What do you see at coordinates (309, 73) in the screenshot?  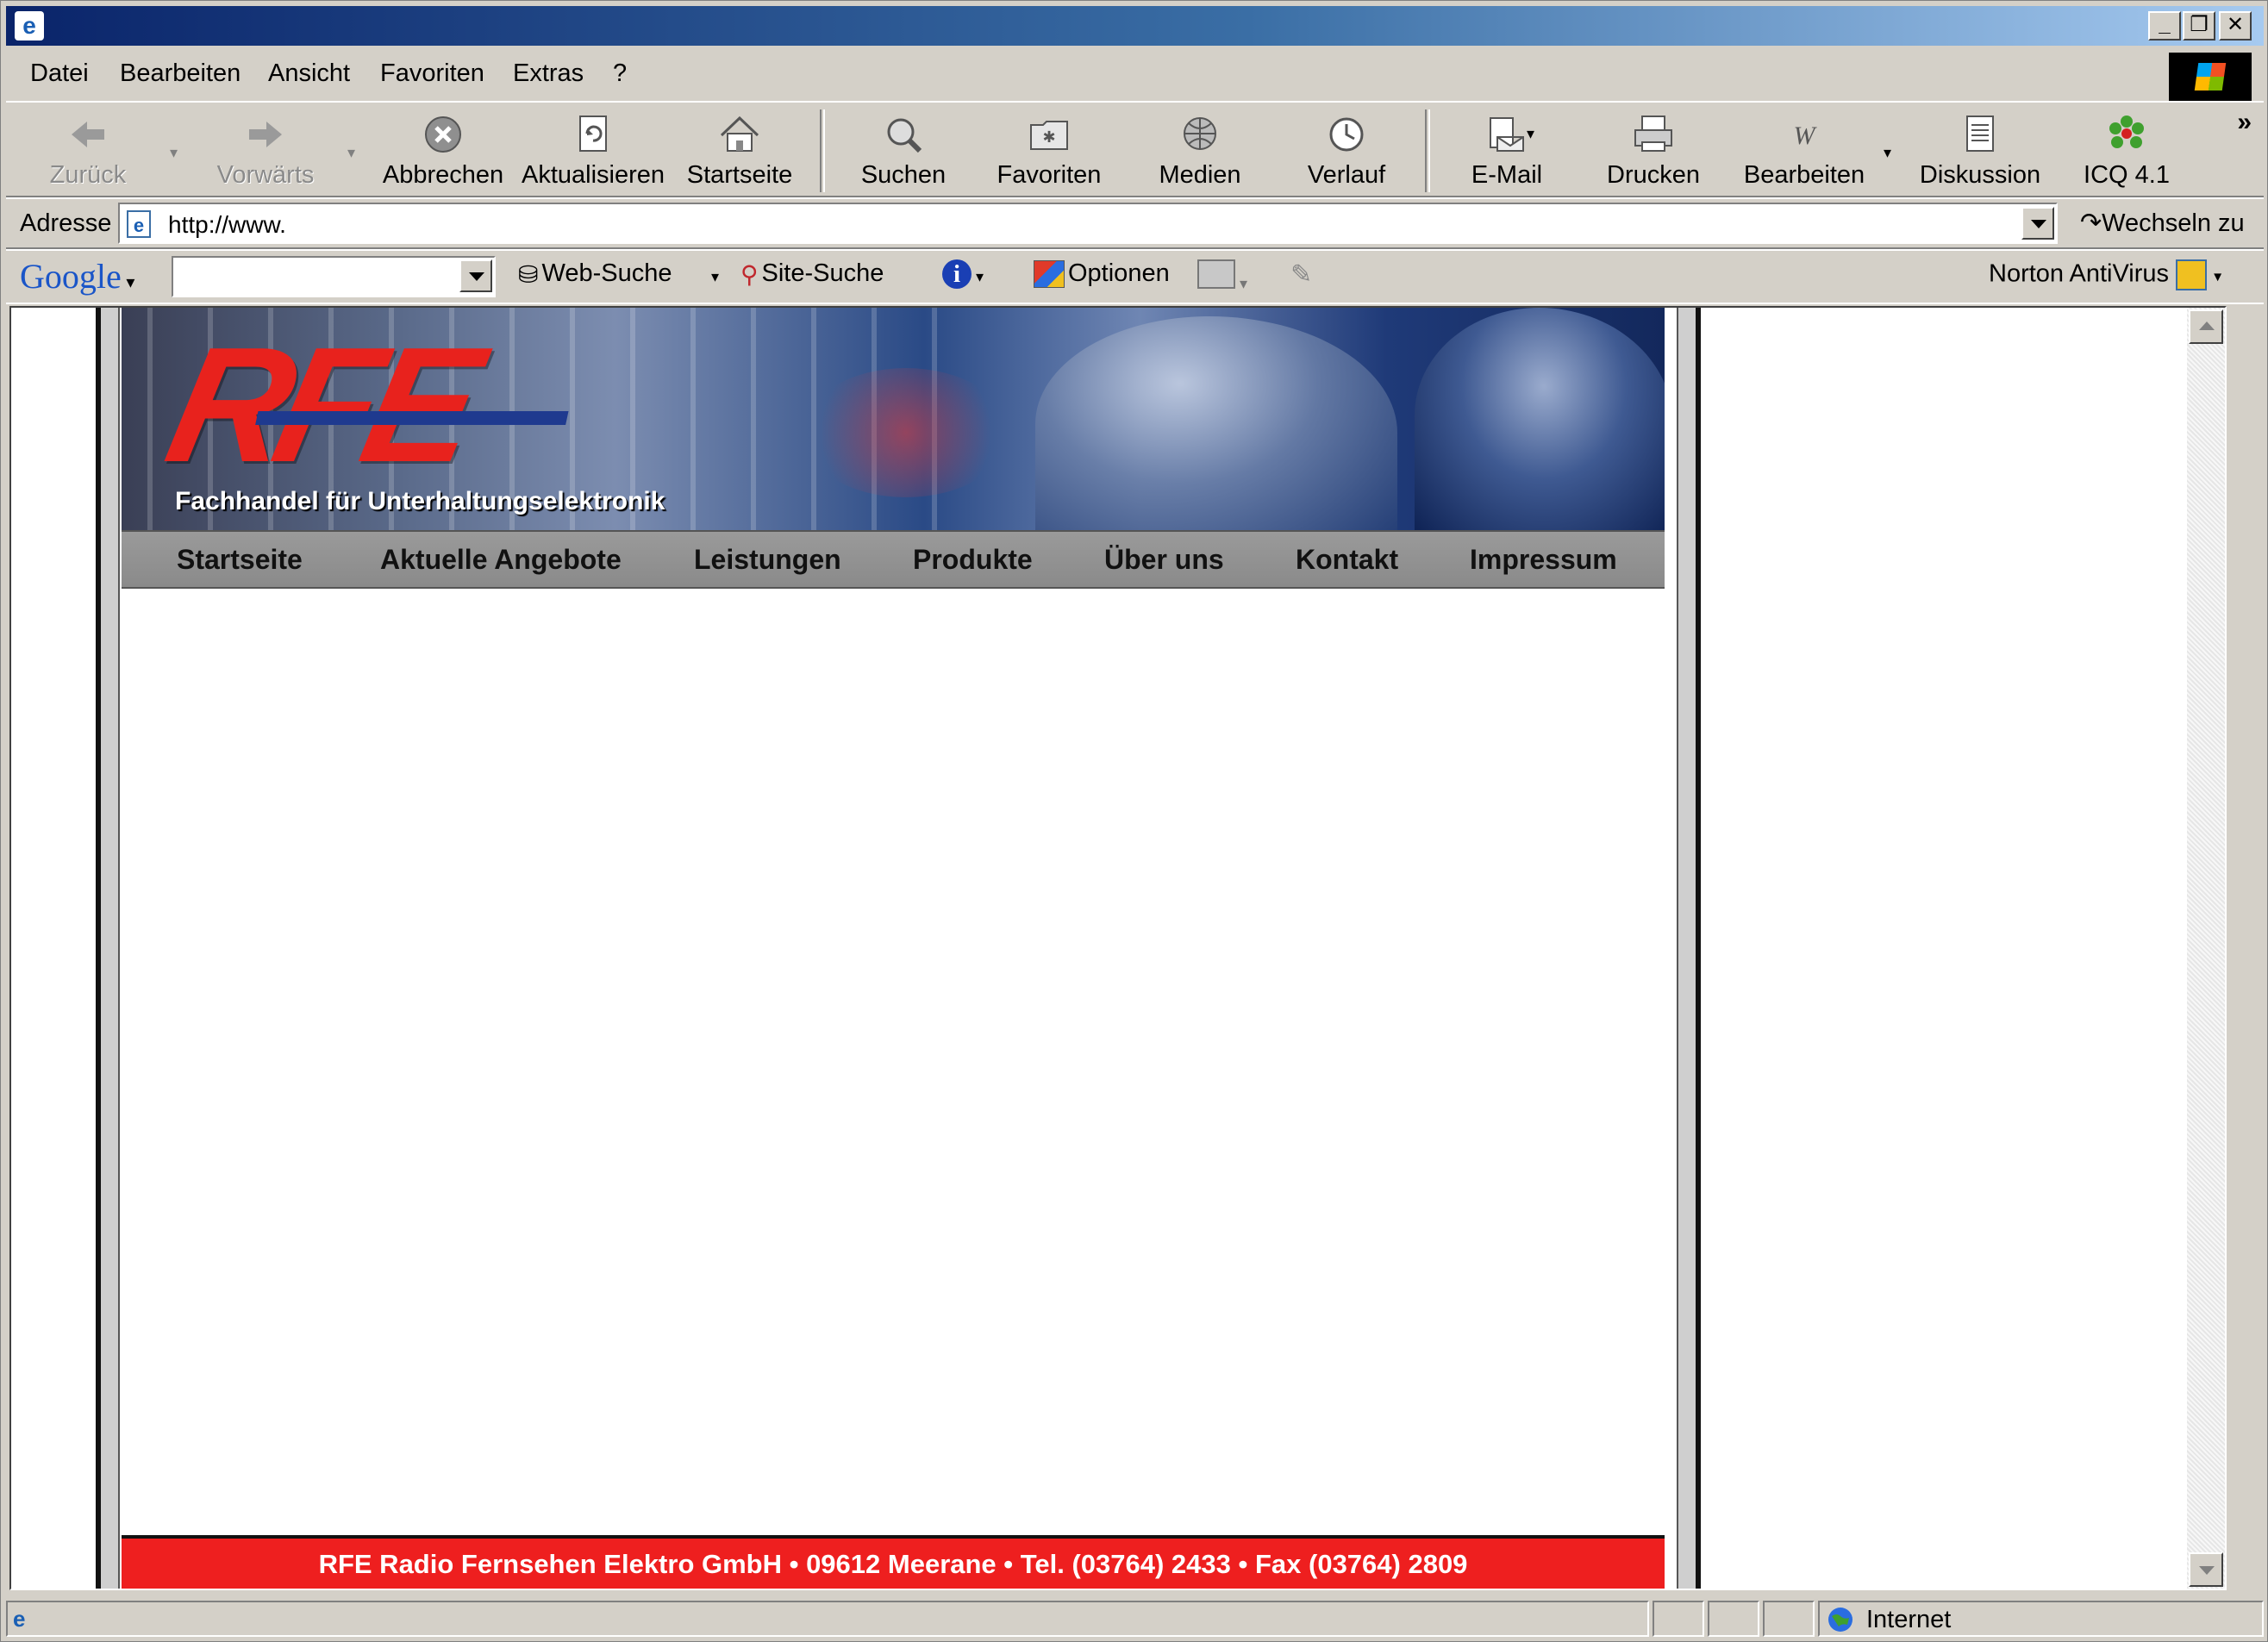 I see `menu-ansicht: Ansicht` at bounding box center [309, 73].